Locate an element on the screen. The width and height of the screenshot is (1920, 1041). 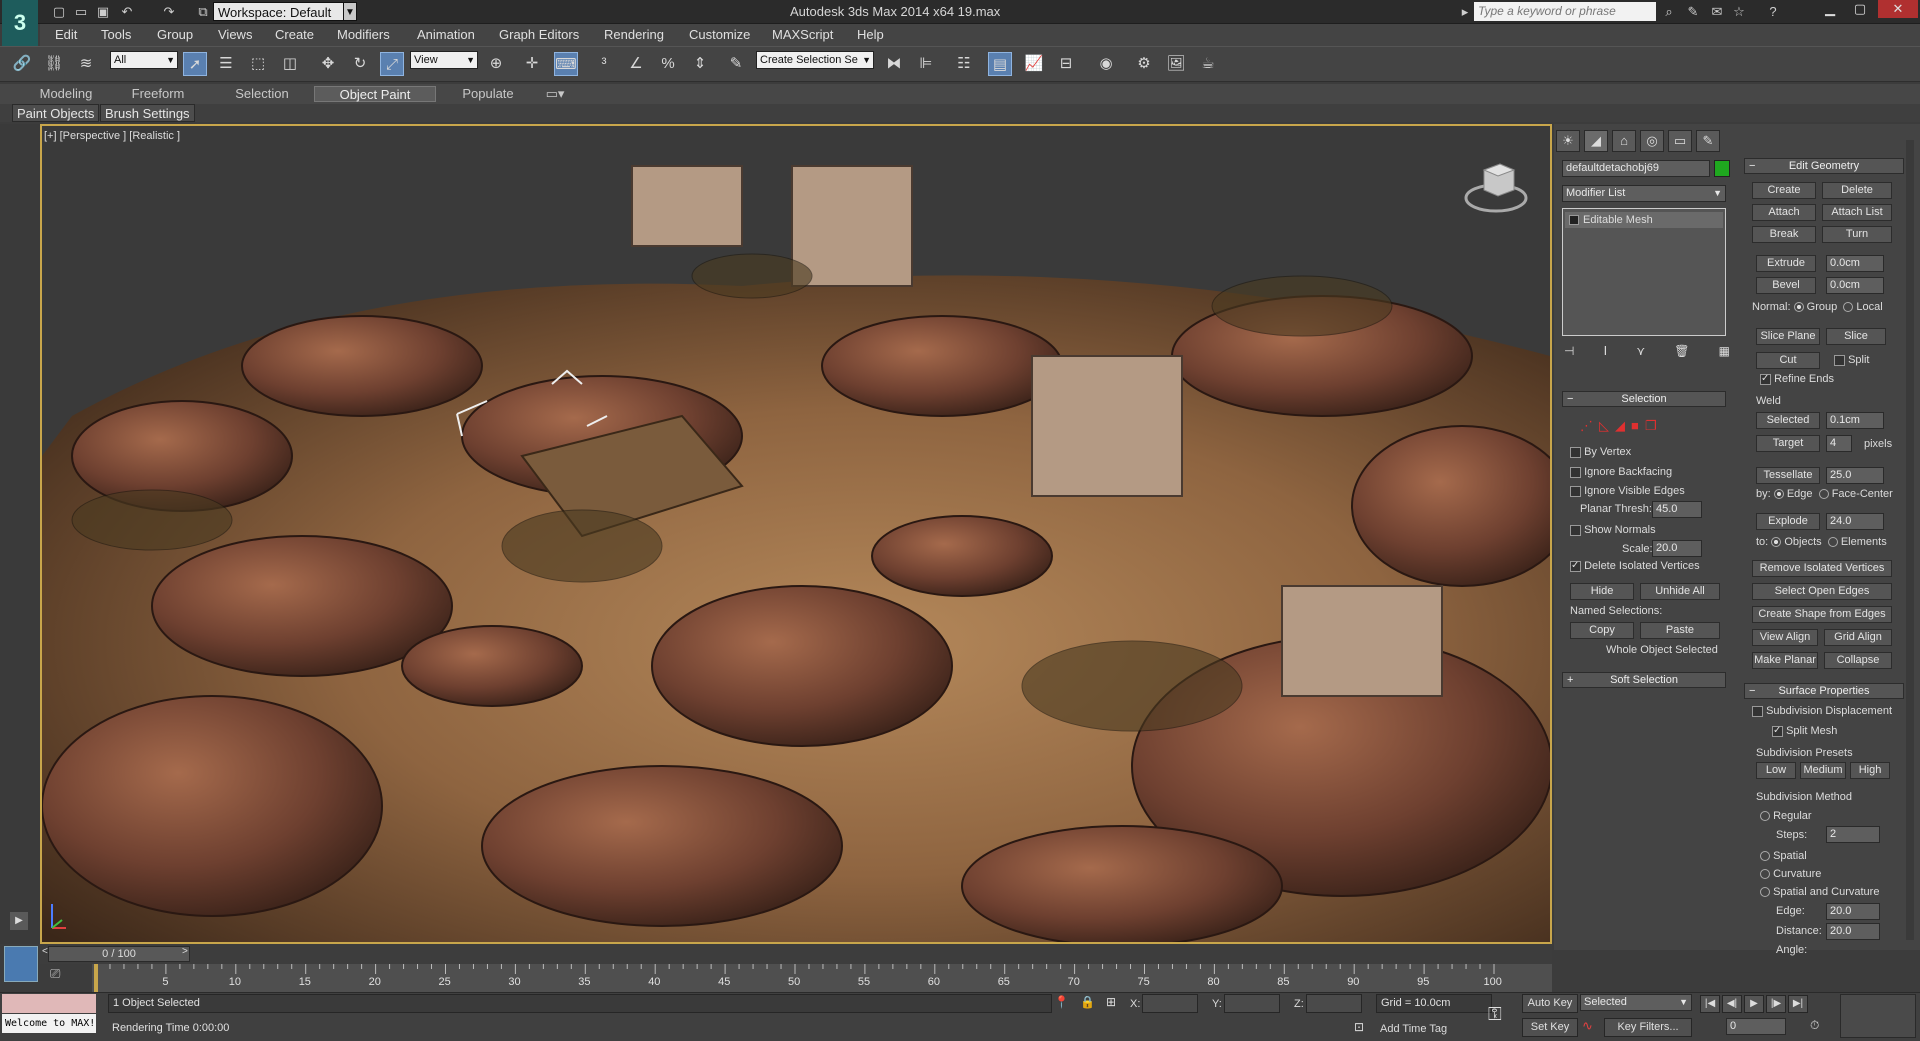
subdivision-displacement-checkbox is located at coordinates (1757, 711).